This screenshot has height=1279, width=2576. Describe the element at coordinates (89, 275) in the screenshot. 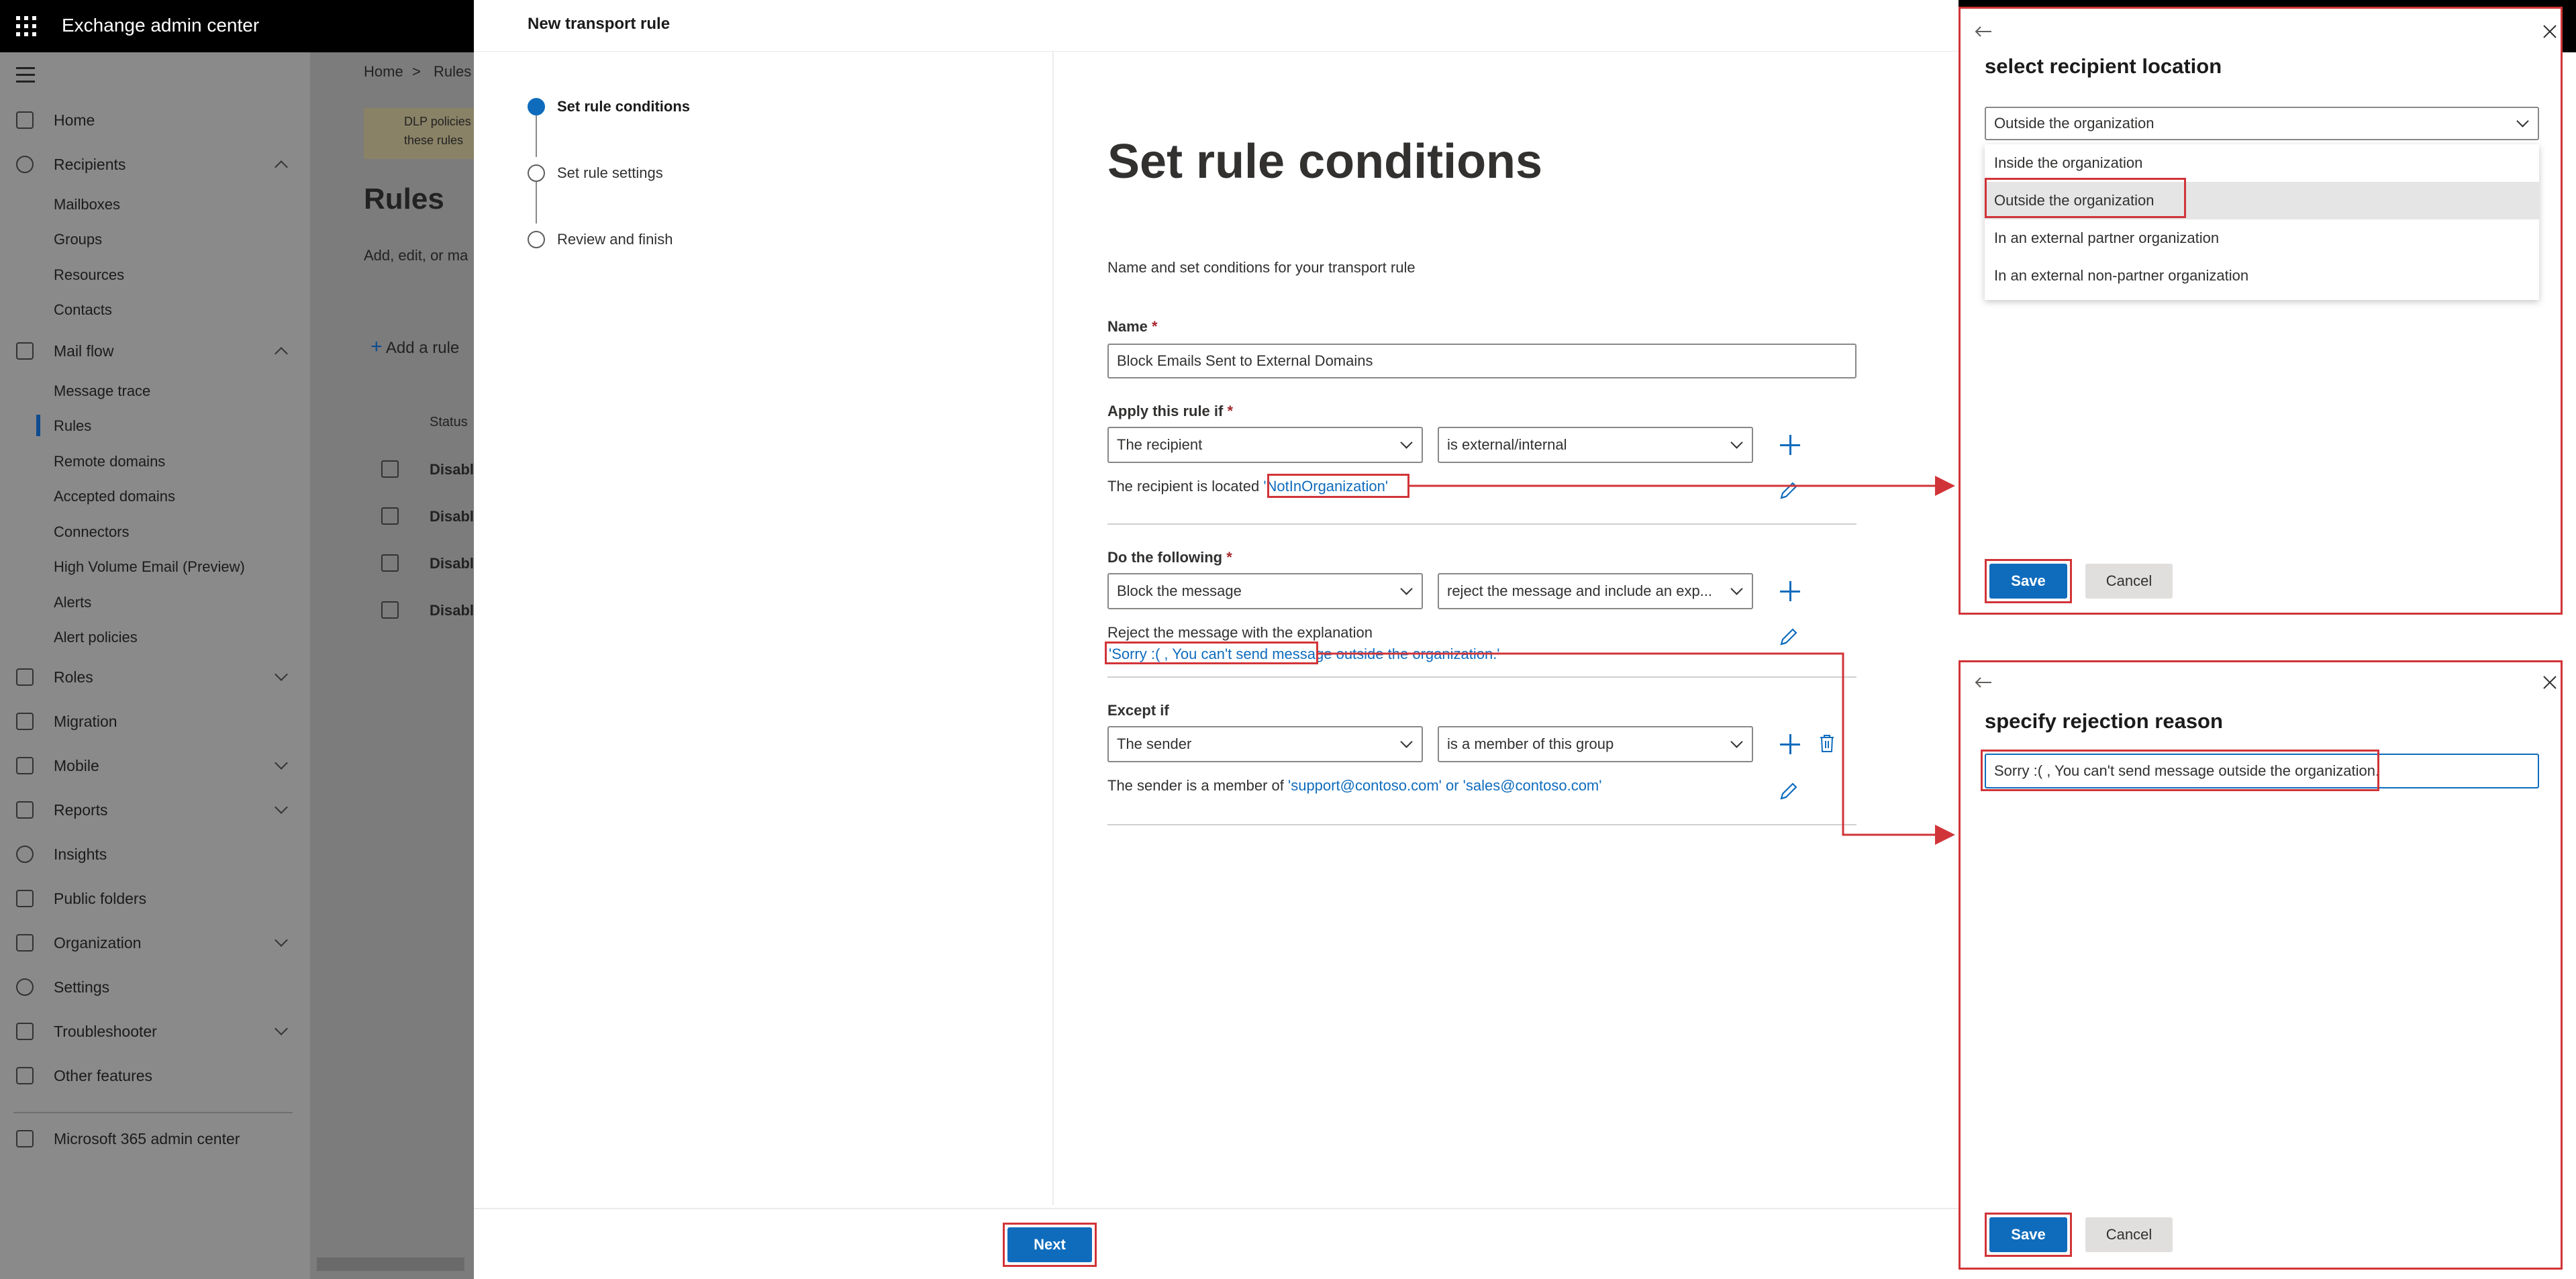

I see `nav-resources: Resources` at that location.